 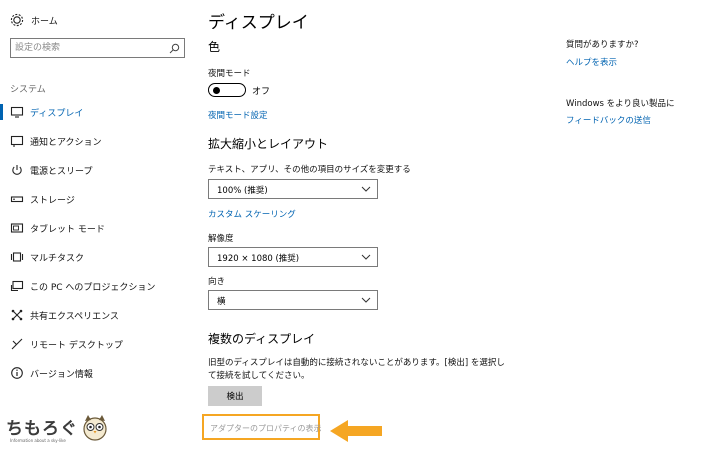 I want to click on sidebar-item-label: バージョン情報, so click(x=61, y=374).